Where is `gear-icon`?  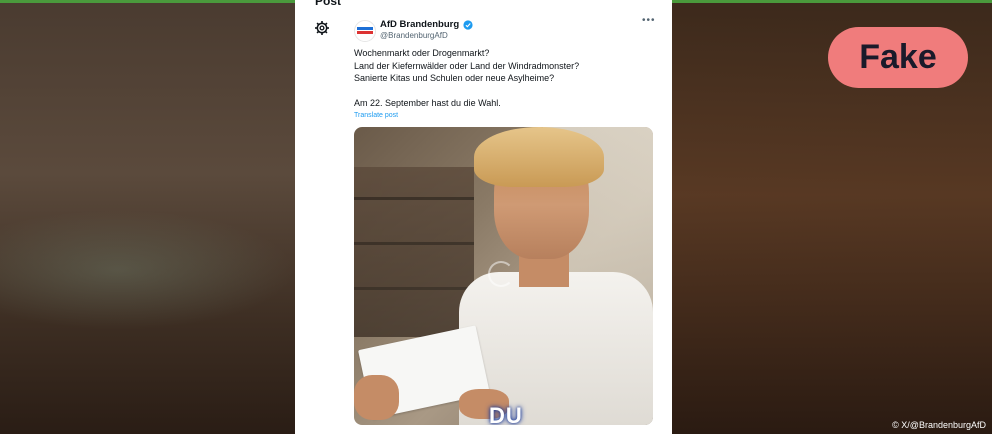
gear-icon is located at coordinates (322, 28).